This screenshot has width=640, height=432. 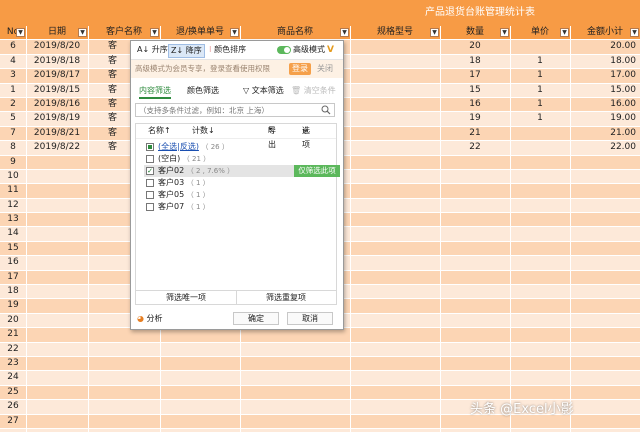 I want to click on filter-dropdown-date: ▼, so click(x=82, y=32).